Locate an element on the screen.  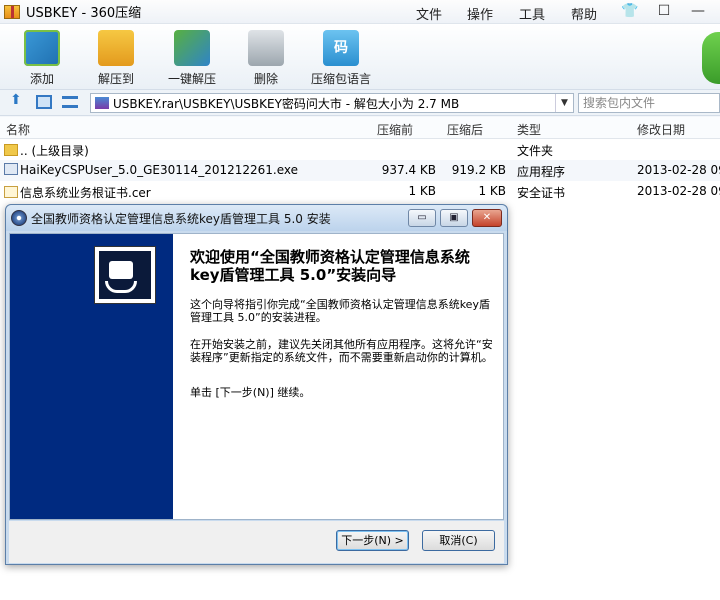
next-button: 下一步(N) > is located at coordinates (372, 540).